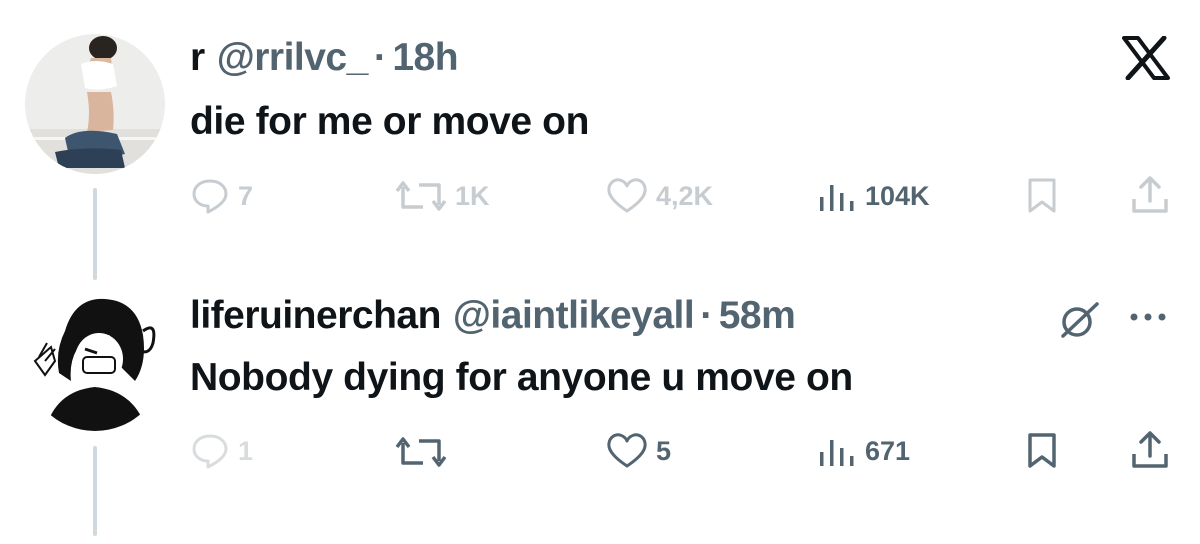  What do you see at coordinates (574, 316) in the screenshot?
I see `user-handle: @iaintlikeyall` at bounding box center [574, 316].